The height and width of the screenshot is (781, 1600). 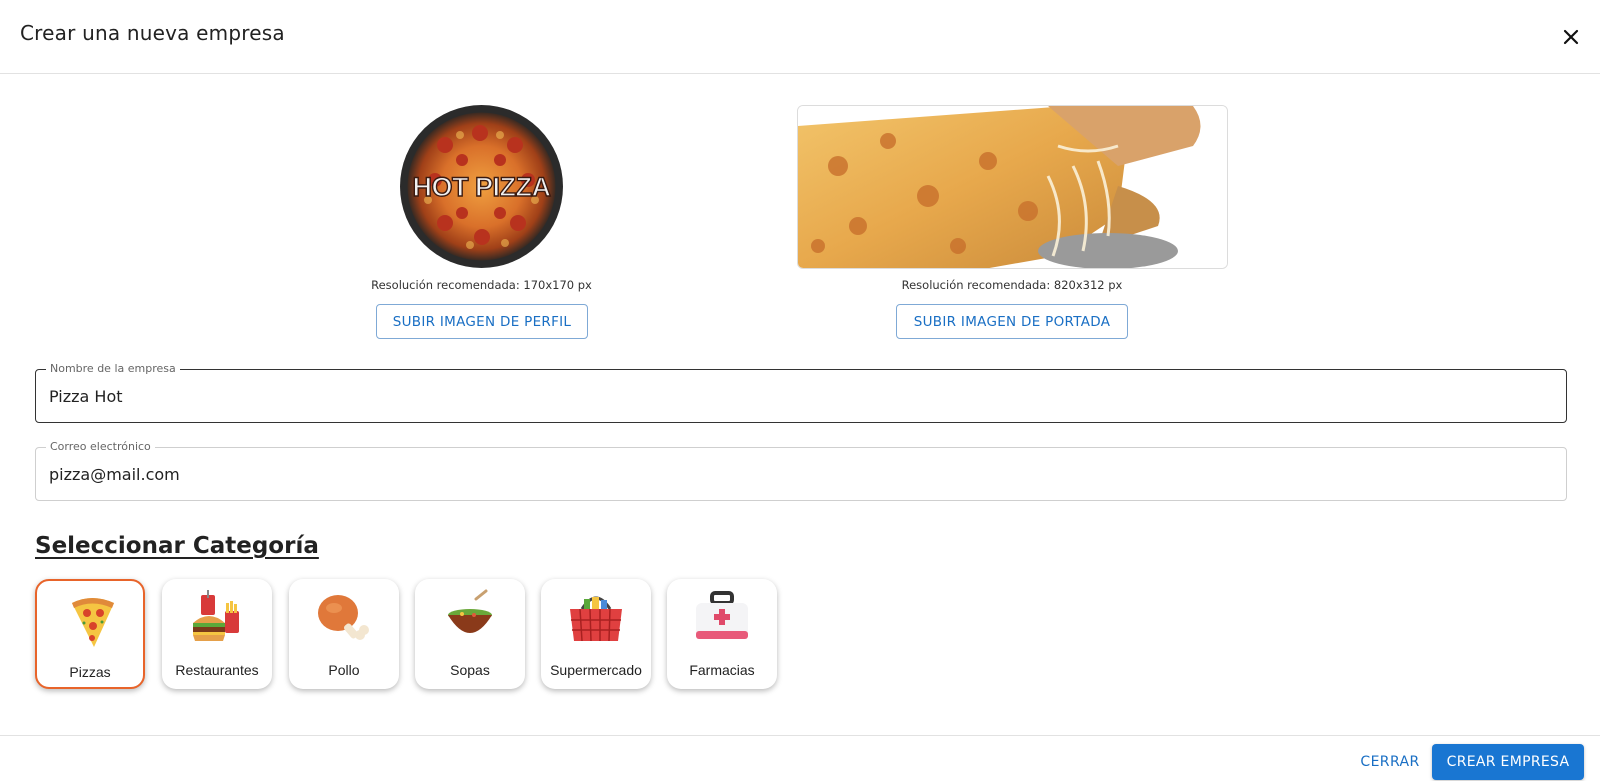 I want to click on company-name-label: Nombre de la empresa, so click(x=113, y=368).